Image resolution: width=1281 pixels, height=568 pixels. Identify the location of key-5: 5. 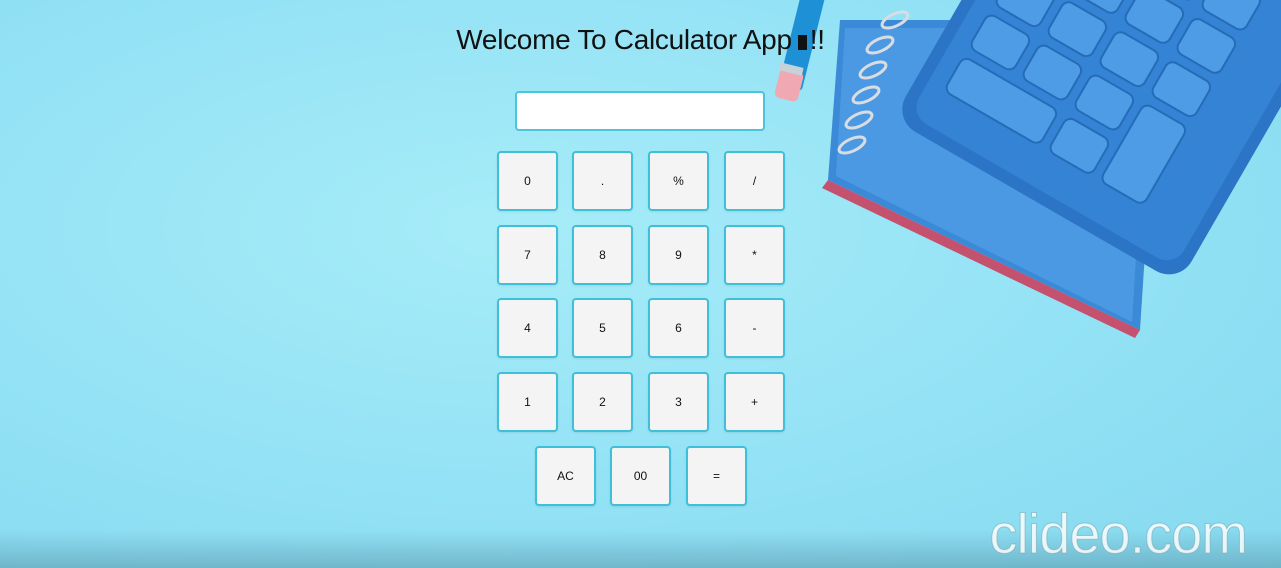
(602, 328).